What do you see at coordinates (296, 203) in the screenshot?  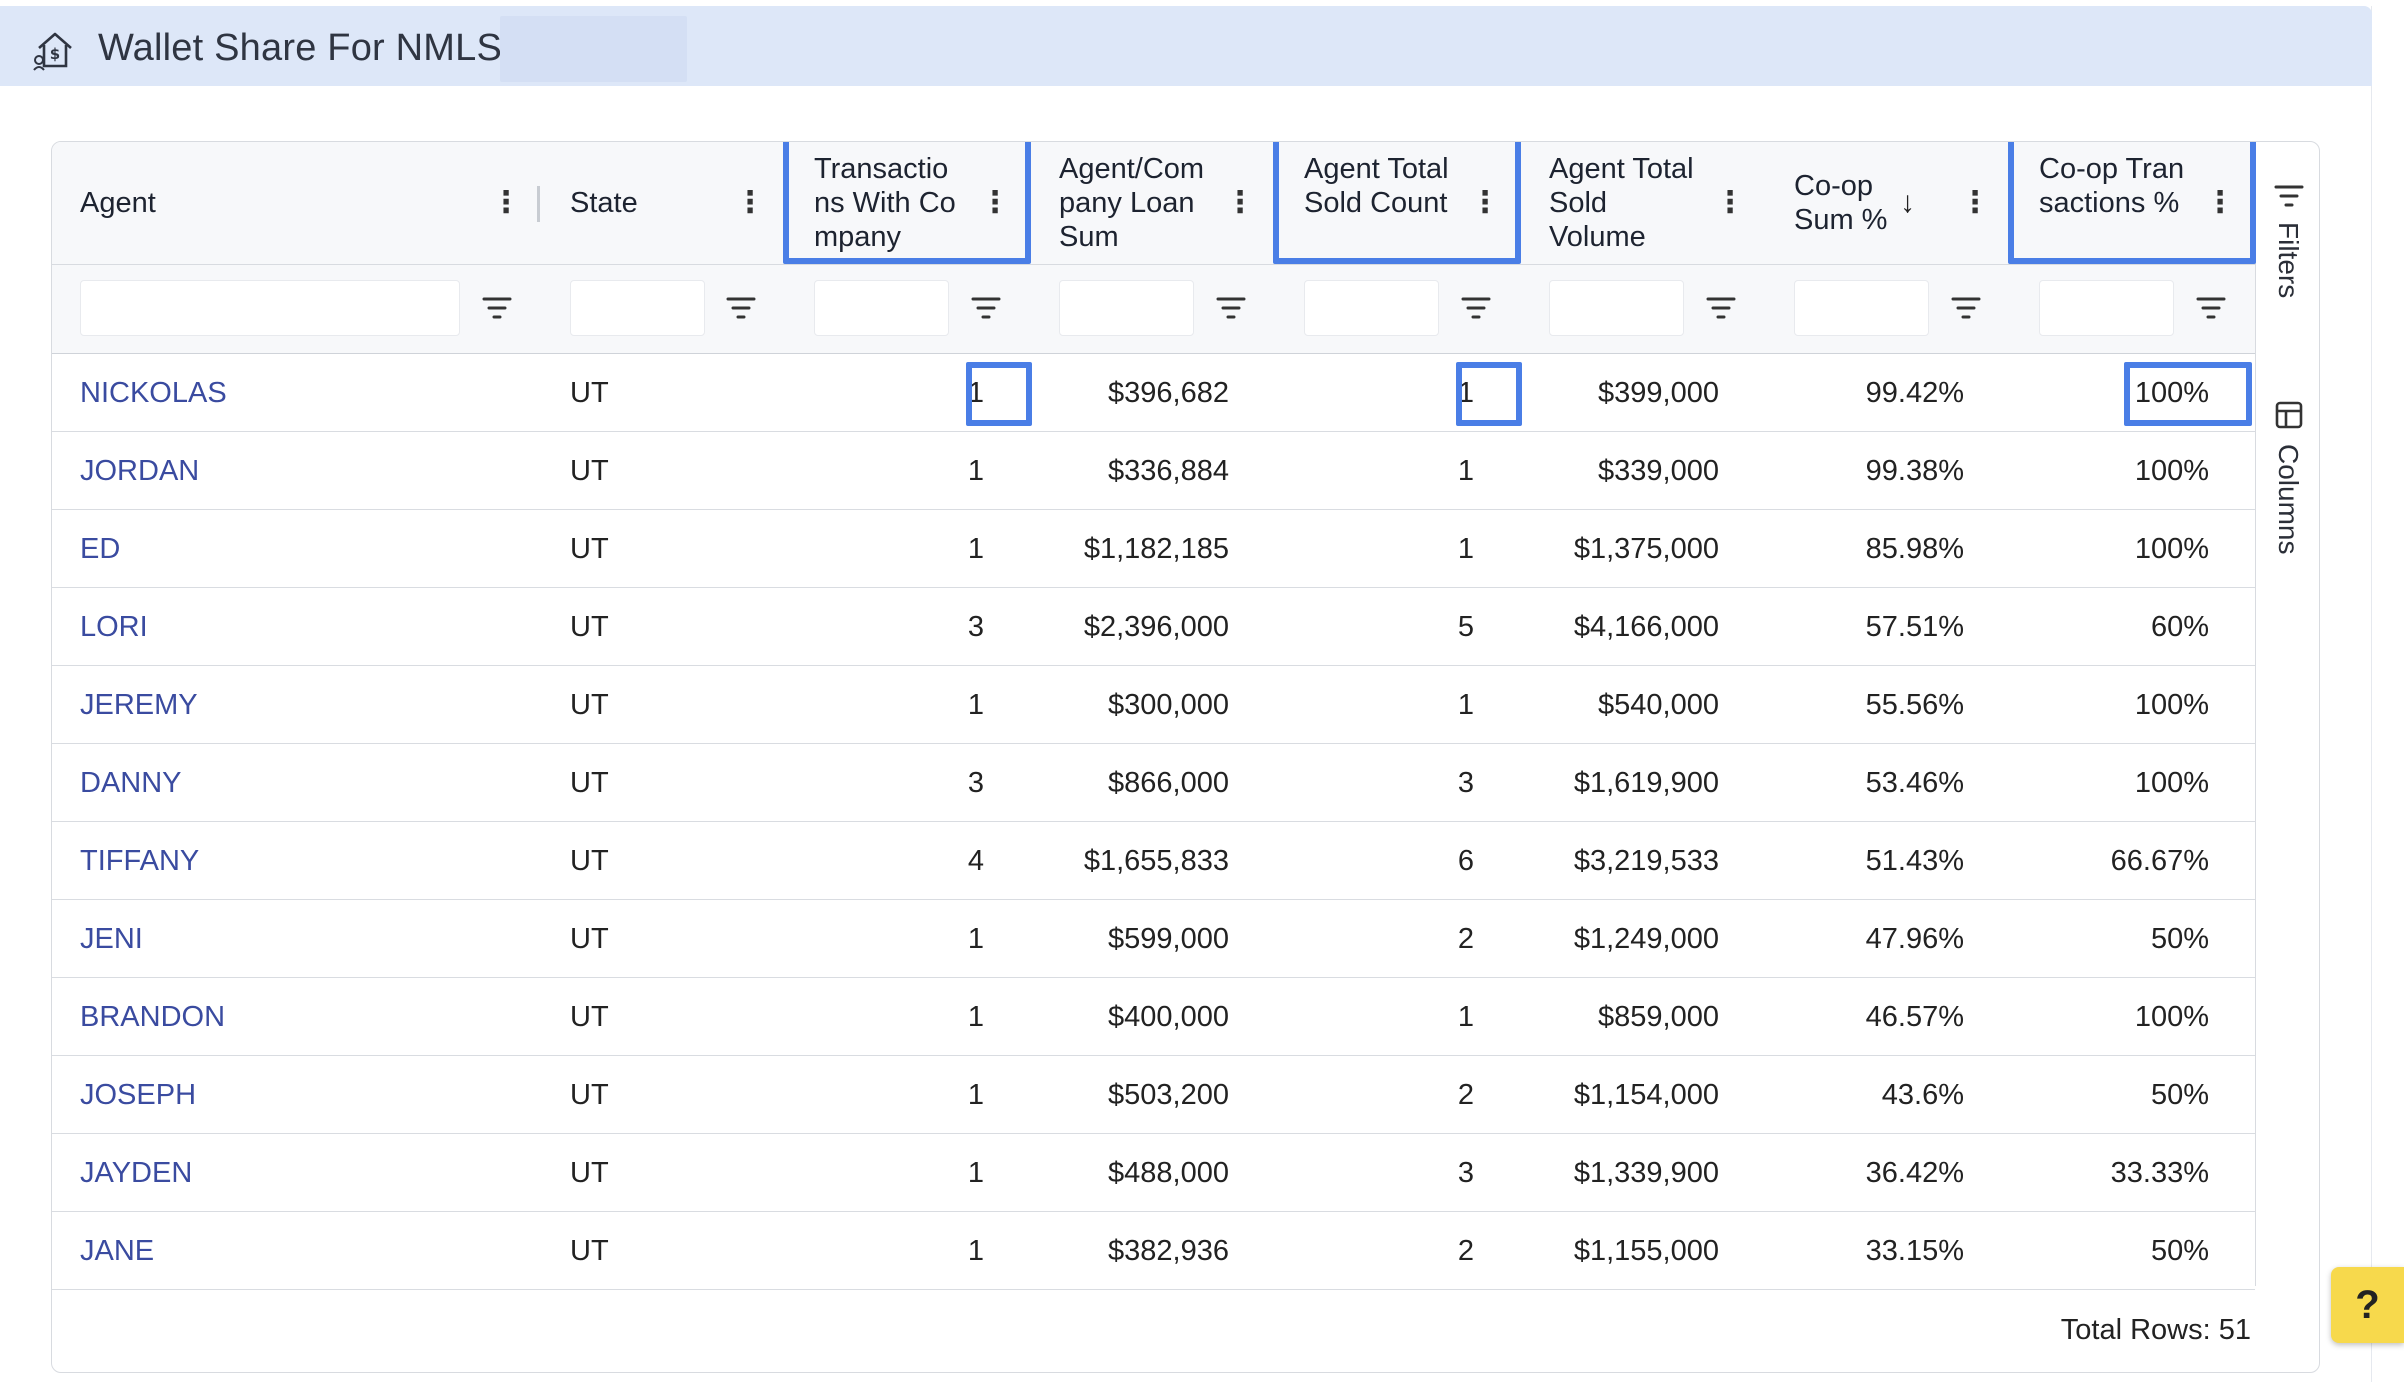 I see `column-header-agent: Agent ⋮` at bounding box center [296, 203].